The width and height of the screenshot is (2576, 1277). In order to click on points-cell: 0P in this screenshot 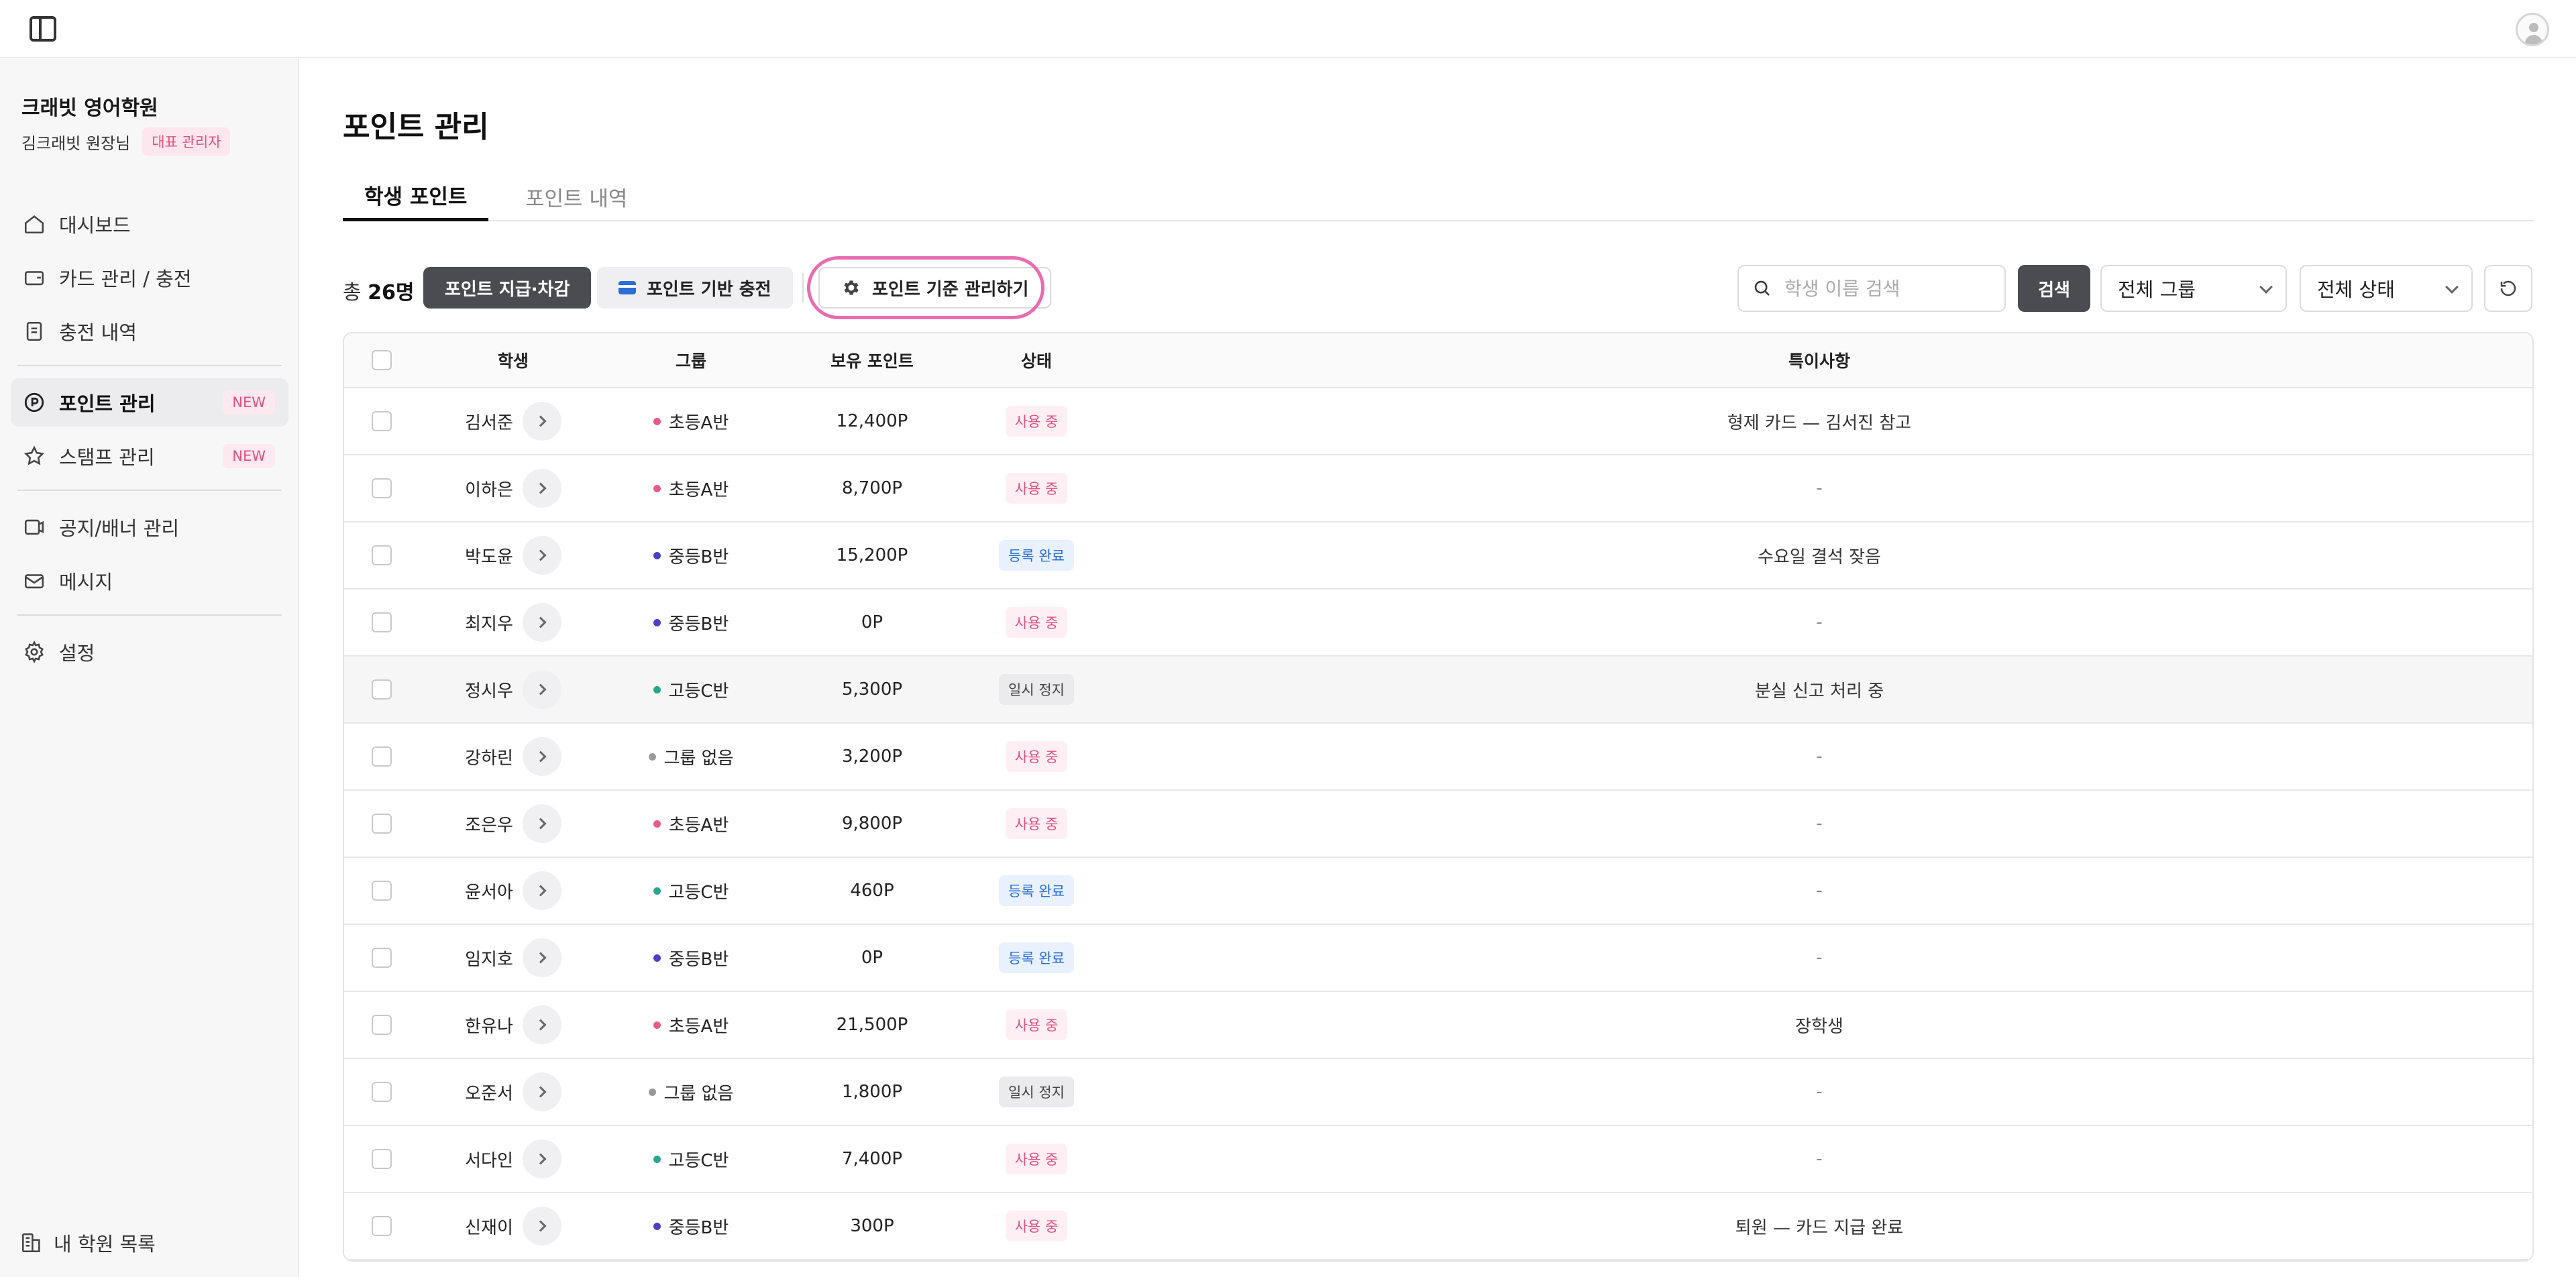, I will do `click(872, 958)`.